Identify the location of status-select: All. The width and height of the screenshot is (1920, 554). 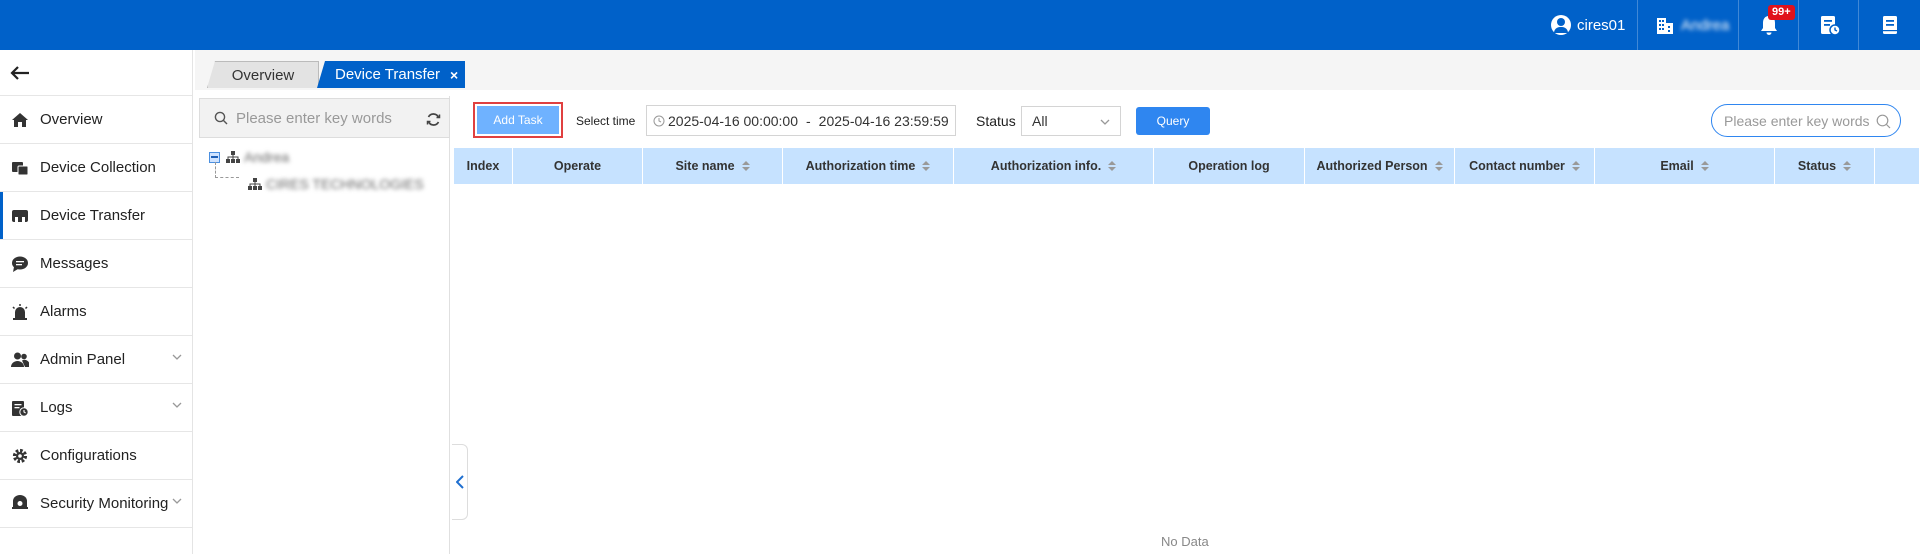
(1071, 121).